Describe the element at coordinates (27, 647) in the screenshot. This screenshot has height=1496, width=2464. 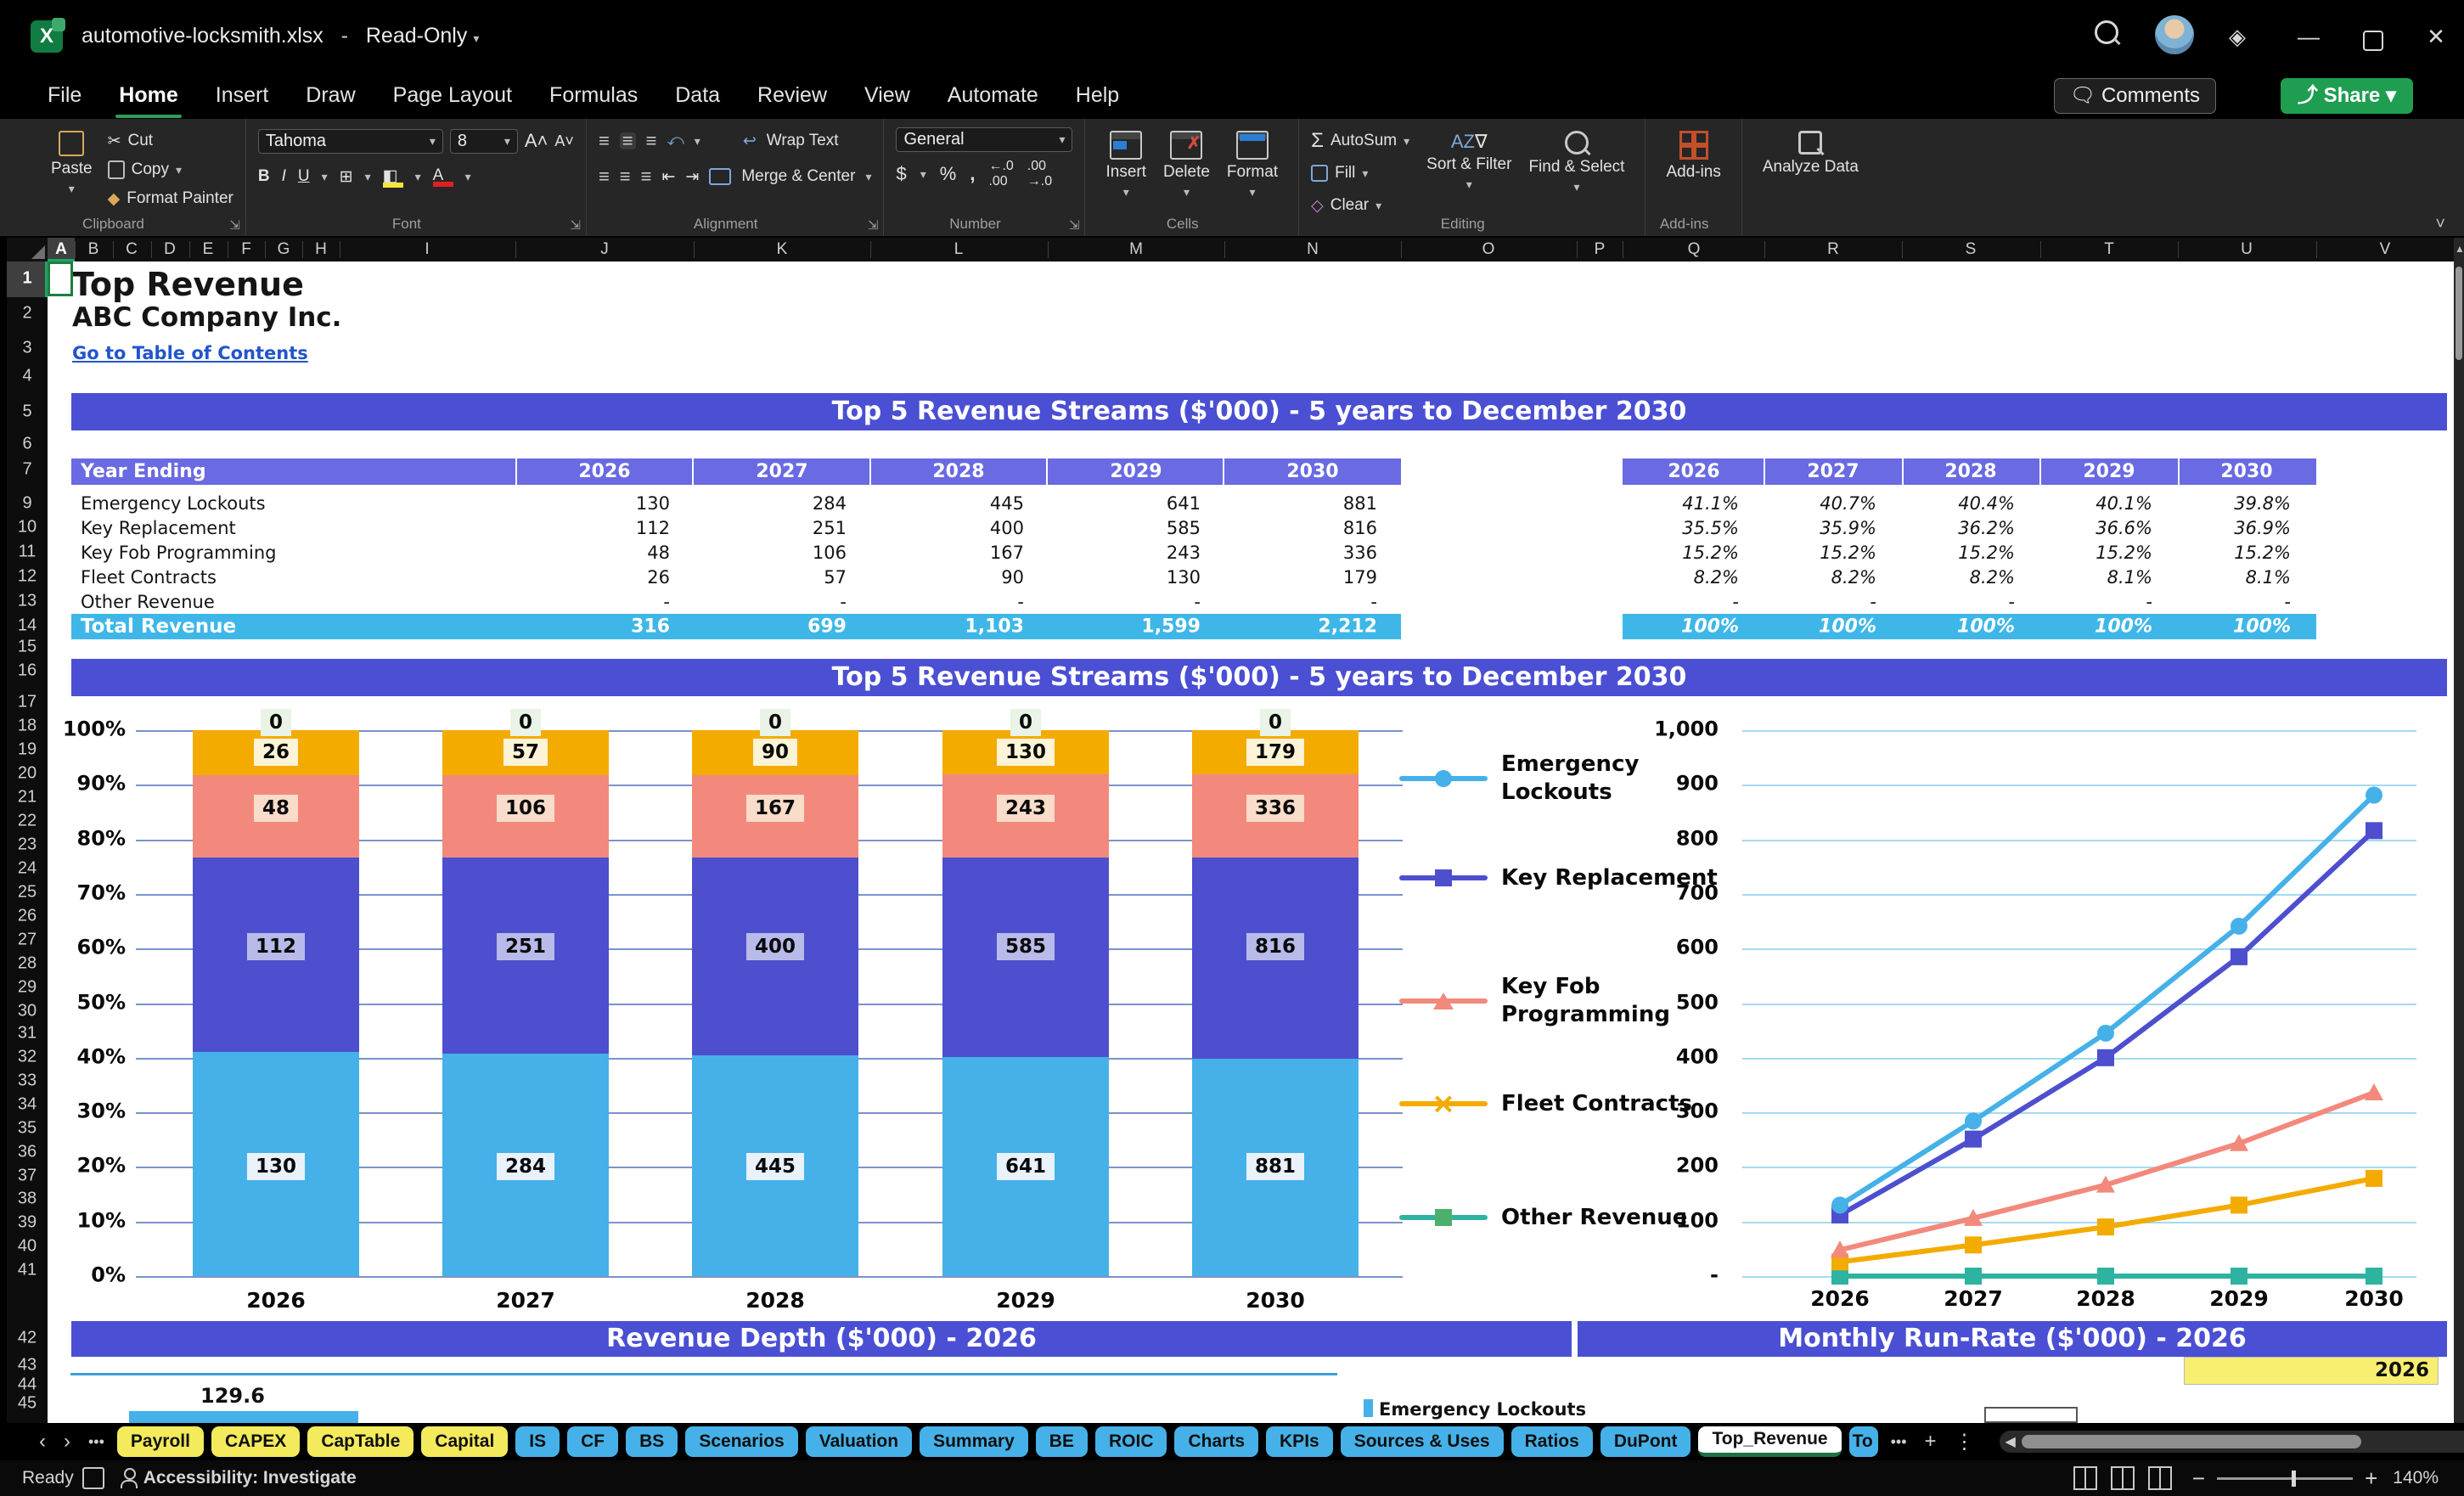
I see `row-header-15: 15` at that location.